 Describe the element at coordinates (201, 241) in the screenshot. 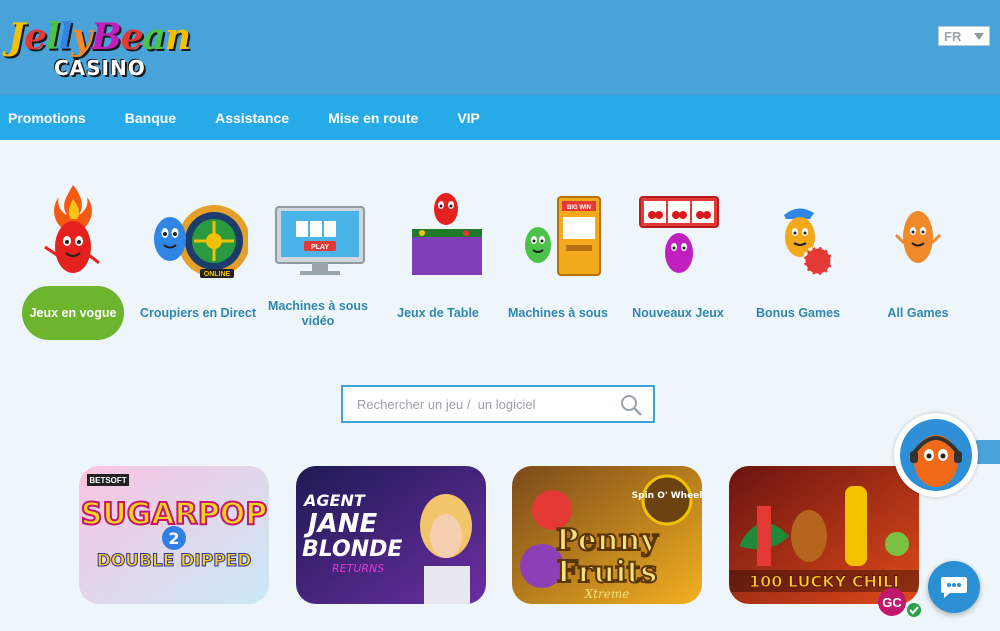

I see `roulette-wheel-icon: ONLINE` at that location.